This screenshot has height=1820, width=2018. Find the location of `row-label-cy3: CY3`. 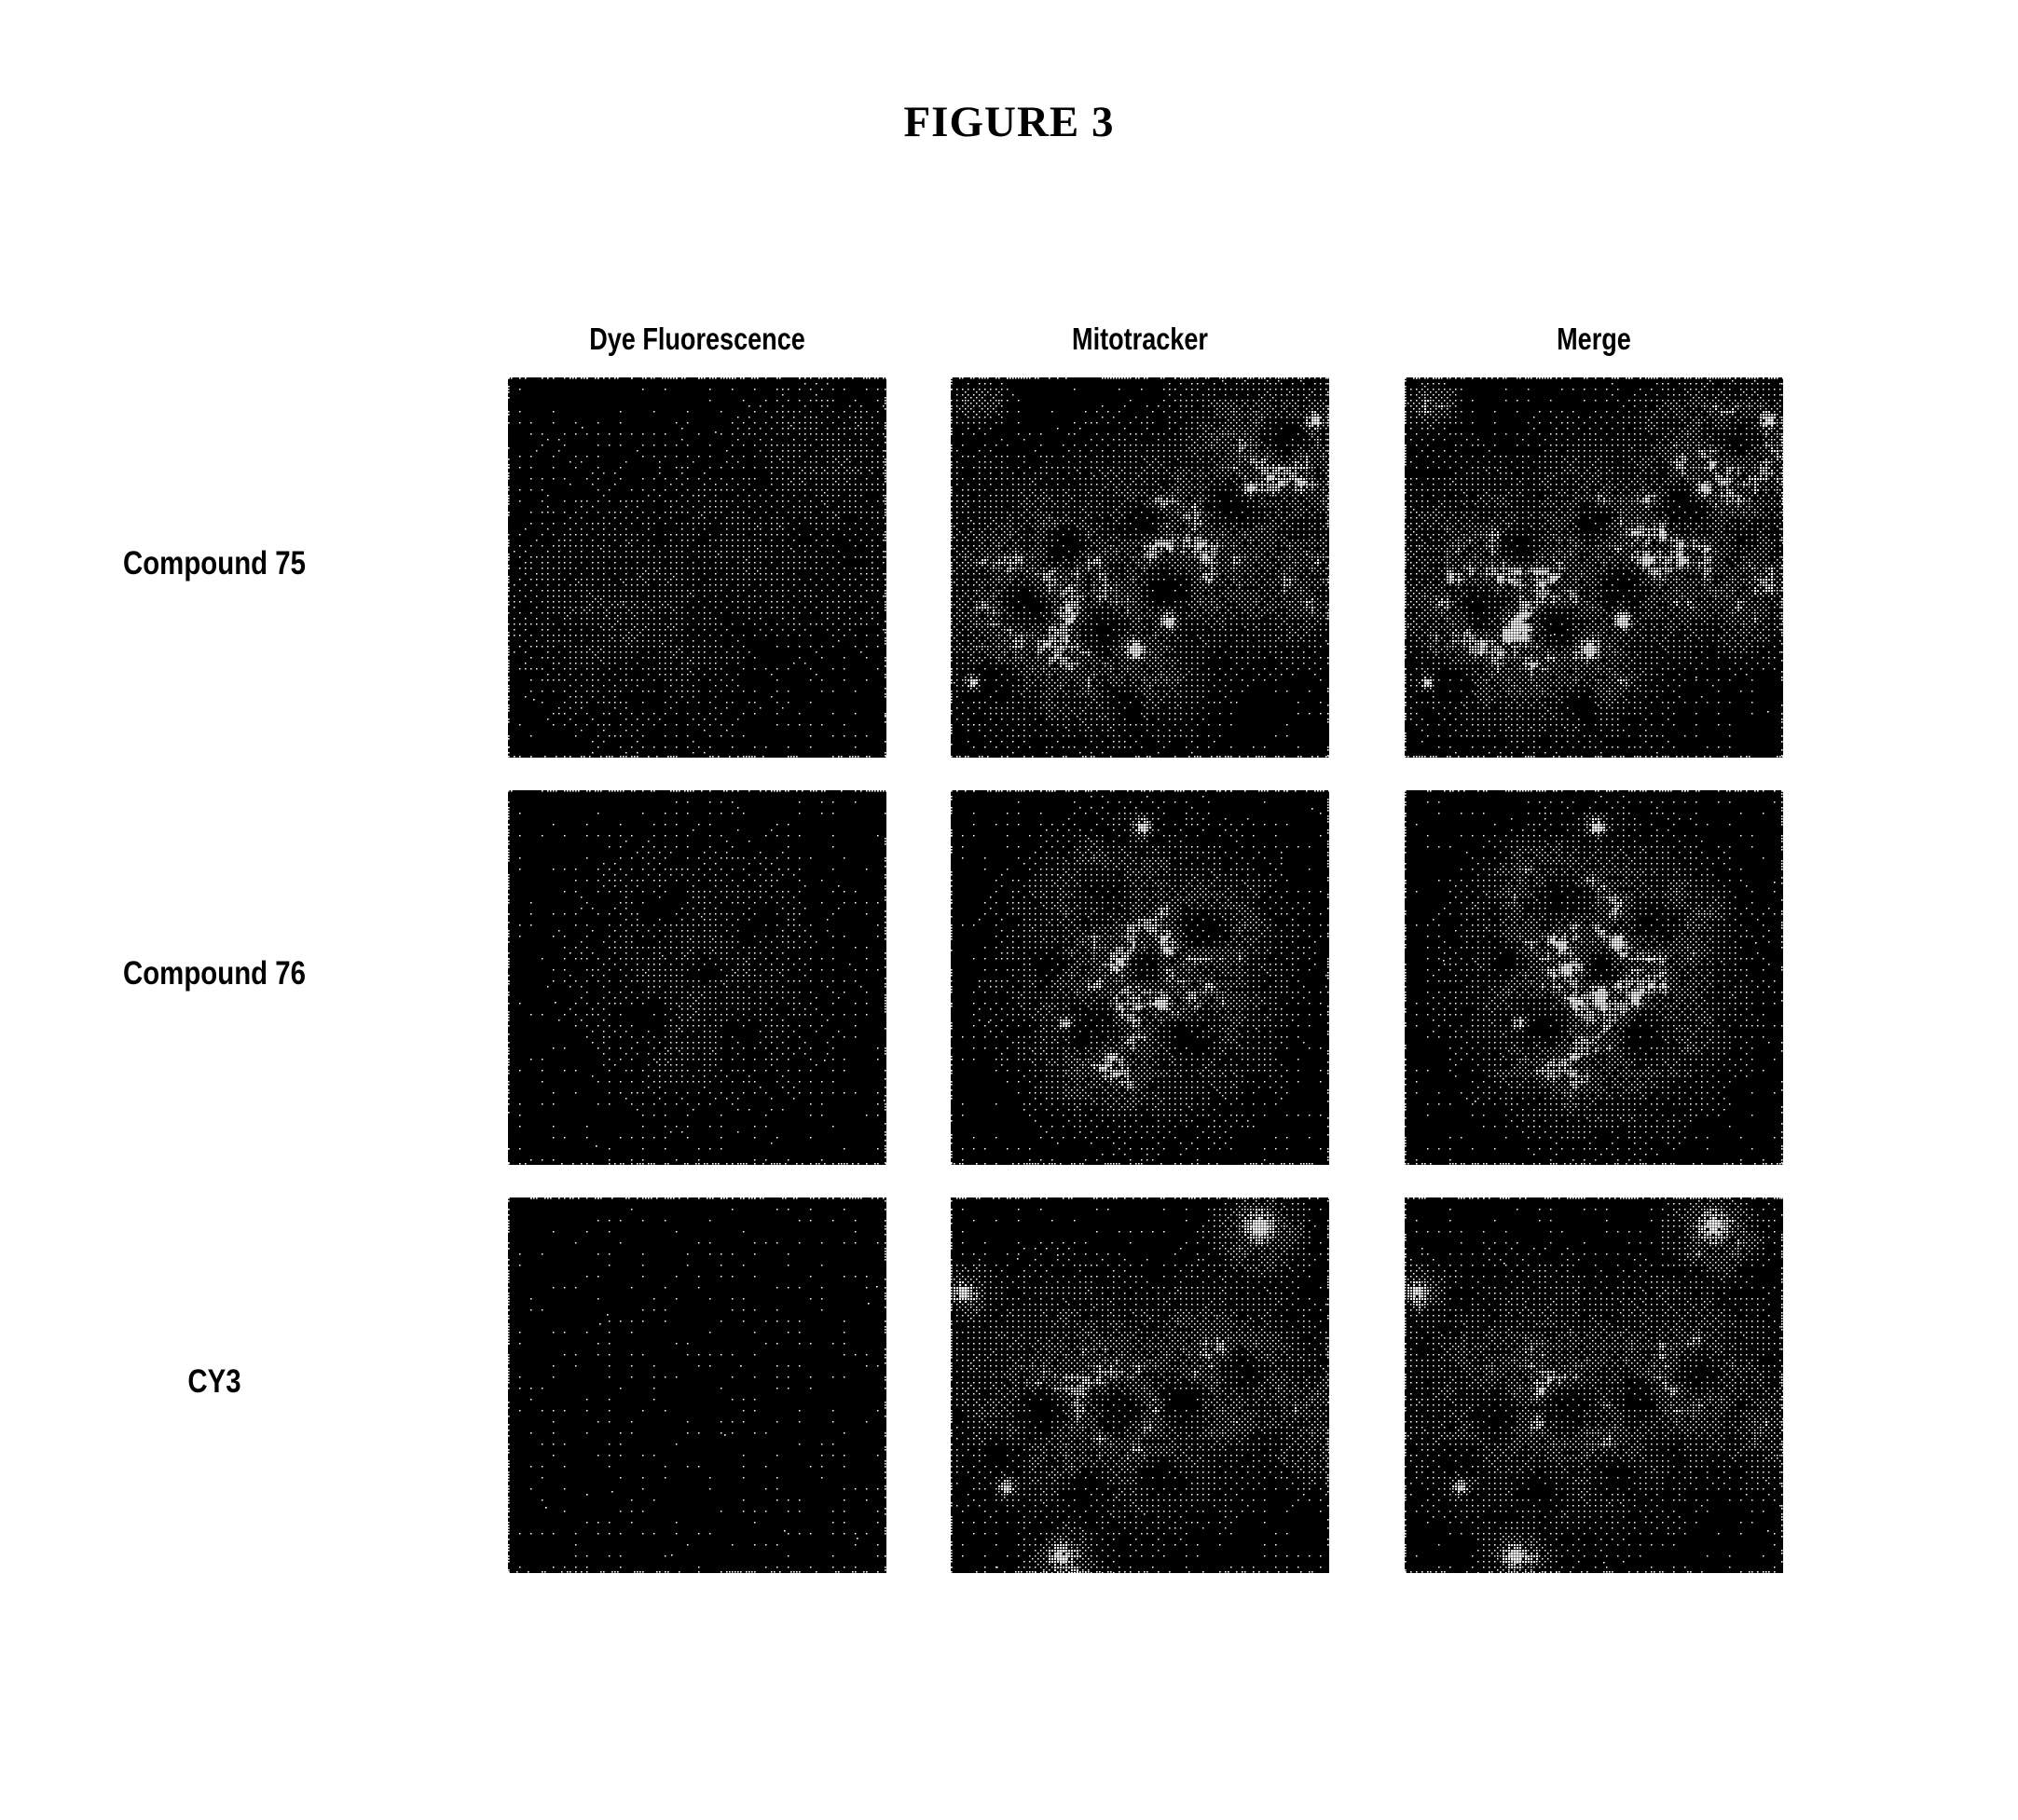

row-label-cy3: CY3 is located at coordinates (214, 1381).